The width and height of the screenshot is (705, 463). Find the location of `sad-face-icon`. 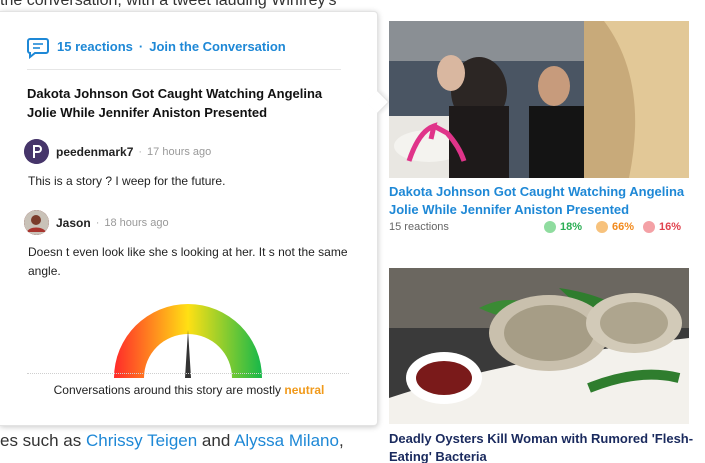

sad-face-icon is located at coordinates (649, 227).